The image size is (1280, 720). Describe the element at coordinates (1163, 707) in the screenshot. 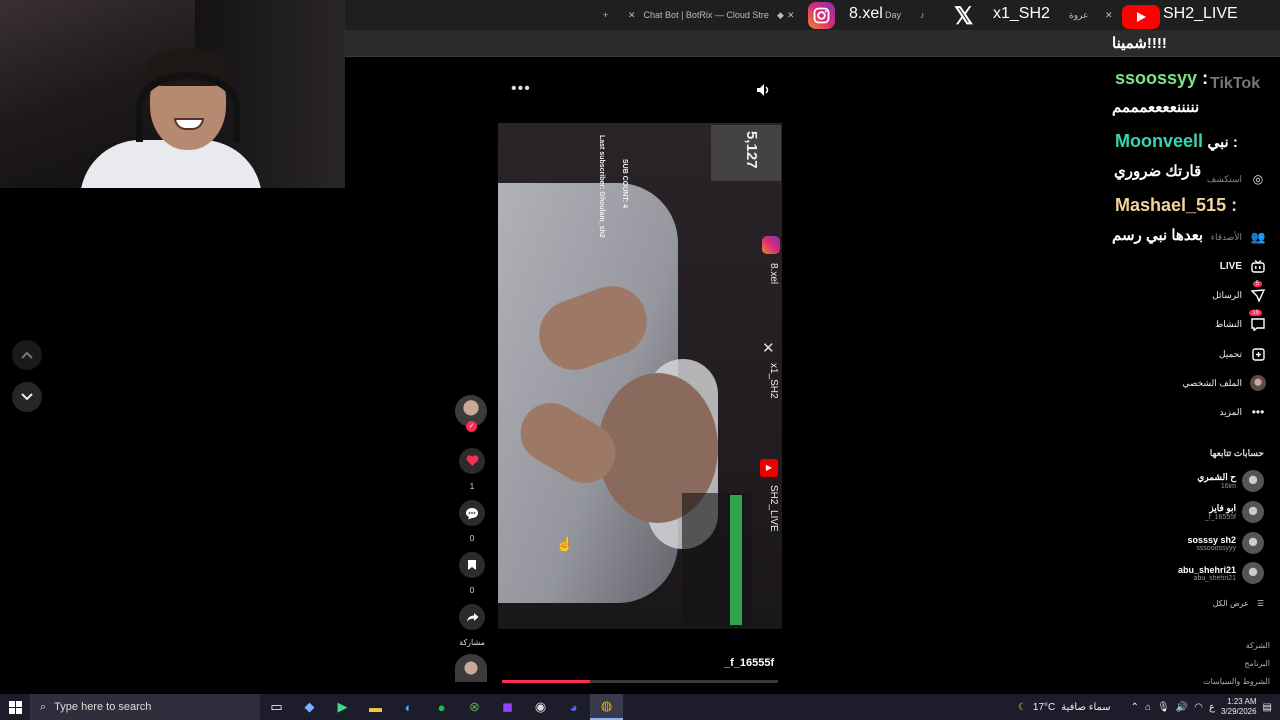

I see `microphone-icon: 🎙` at that location.